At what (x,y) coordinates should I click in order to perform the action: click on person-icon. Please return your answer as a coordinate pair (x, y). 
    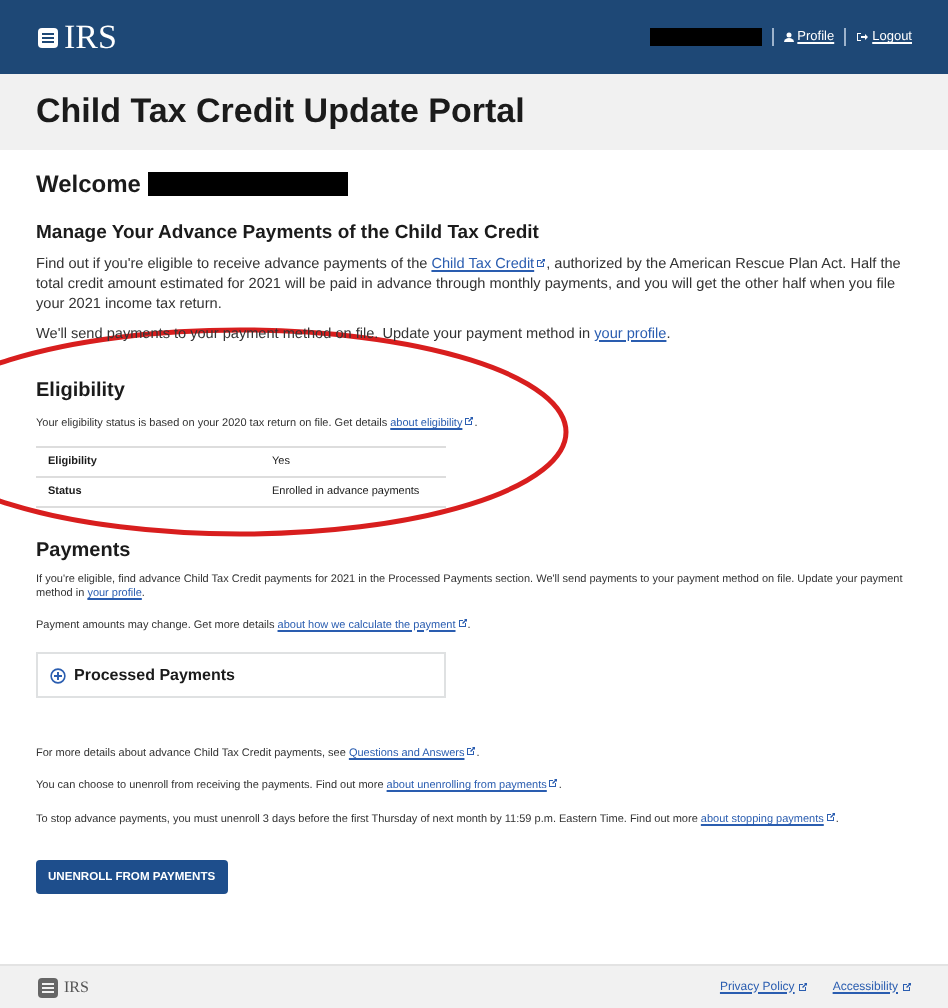
    Looking at the image, I should click on (788, 37).